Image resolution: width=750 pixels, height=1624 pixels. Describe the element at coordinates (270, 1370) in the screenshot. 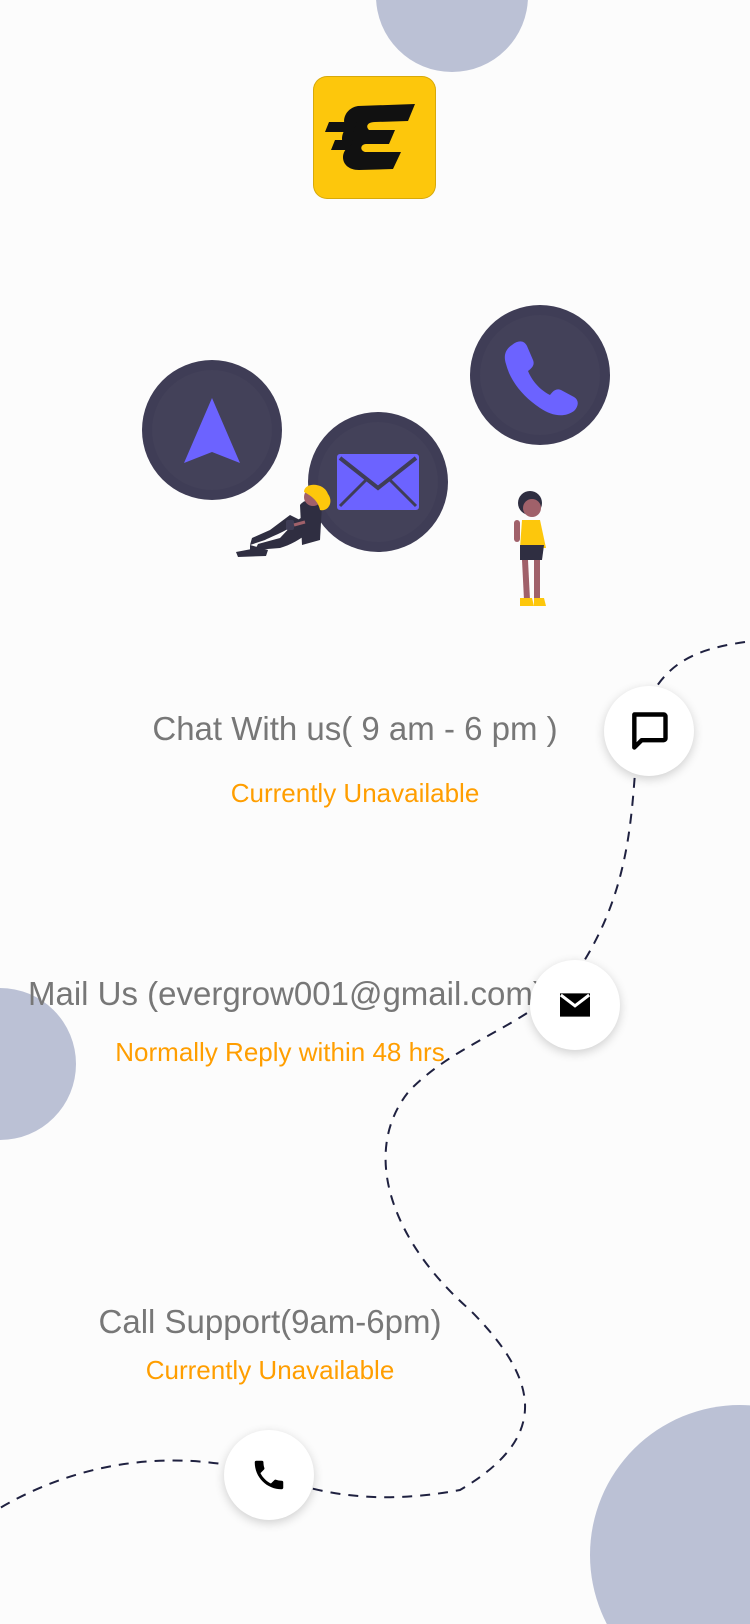

I see `call-status: Currently Unavailable` at that location.